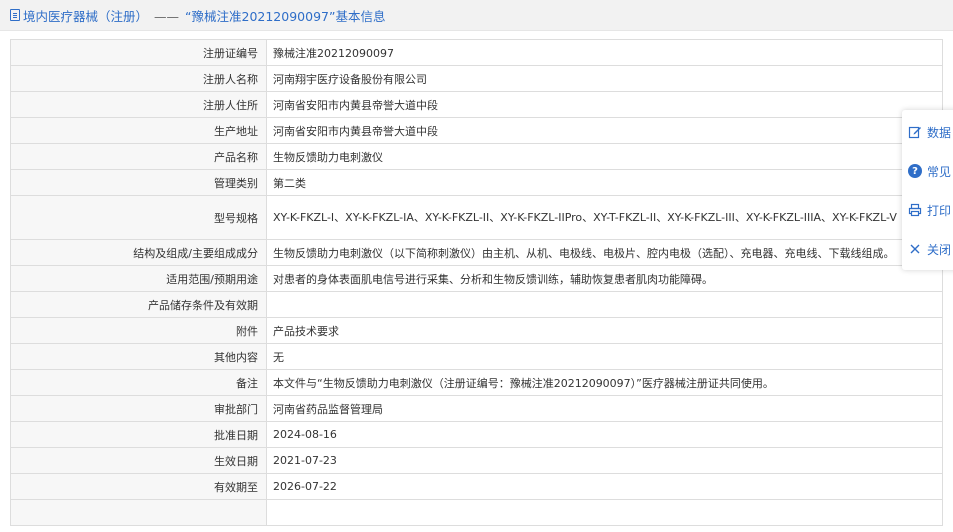 This screenshot has height=532, width=953. I want to click on row-label: 其他内容, so click(138, 356).